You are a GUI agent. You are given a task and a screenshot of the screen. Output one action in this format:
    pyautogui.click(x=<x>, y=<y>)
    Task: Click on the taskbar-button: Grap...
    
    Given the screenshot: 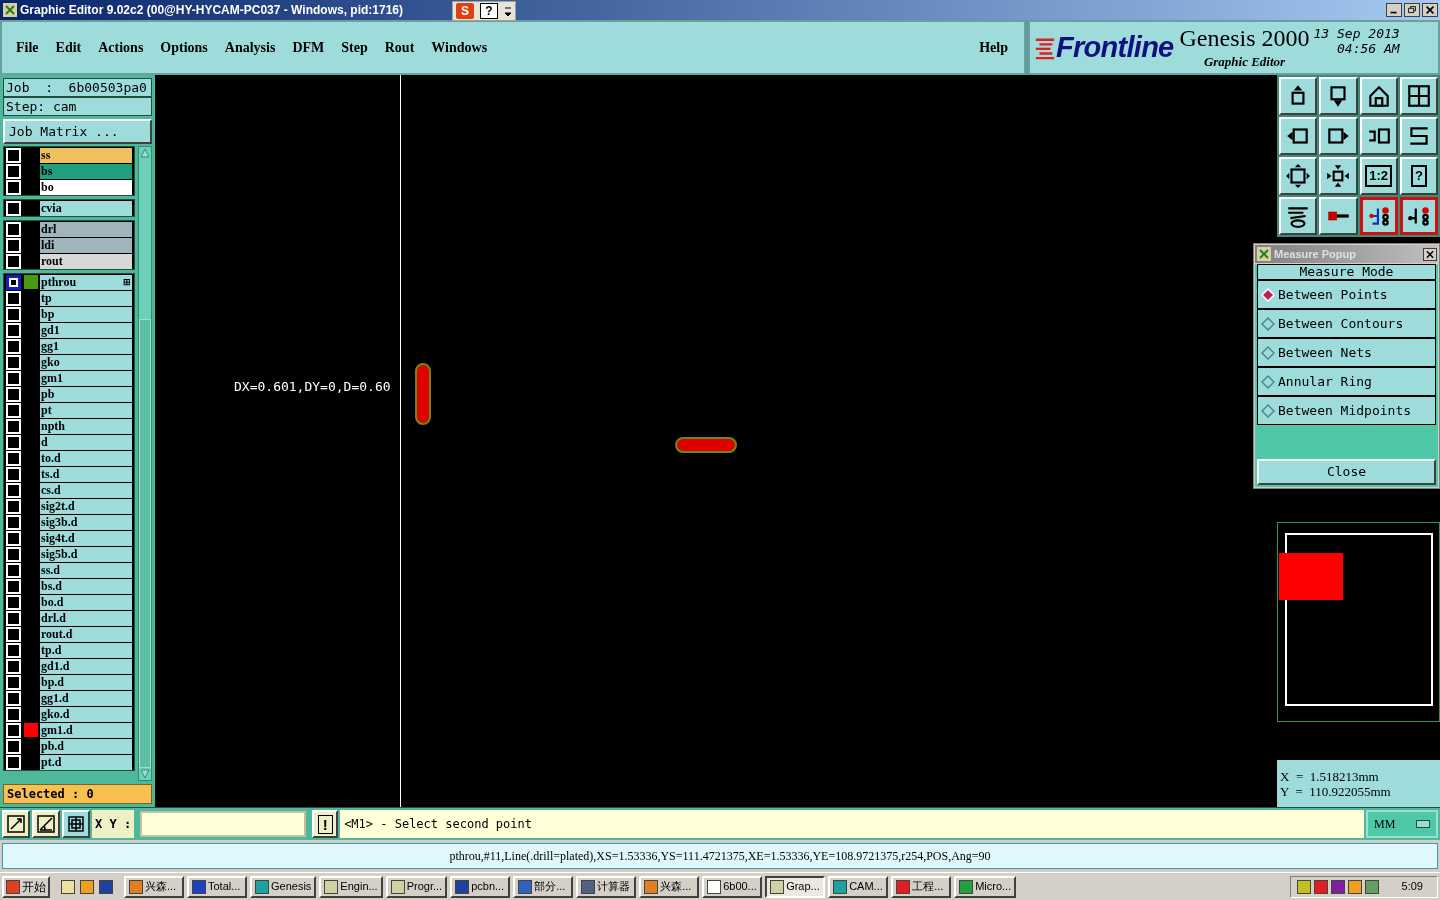 What is the action you would take?
    pyautogui.click(x=795, y=886)
    